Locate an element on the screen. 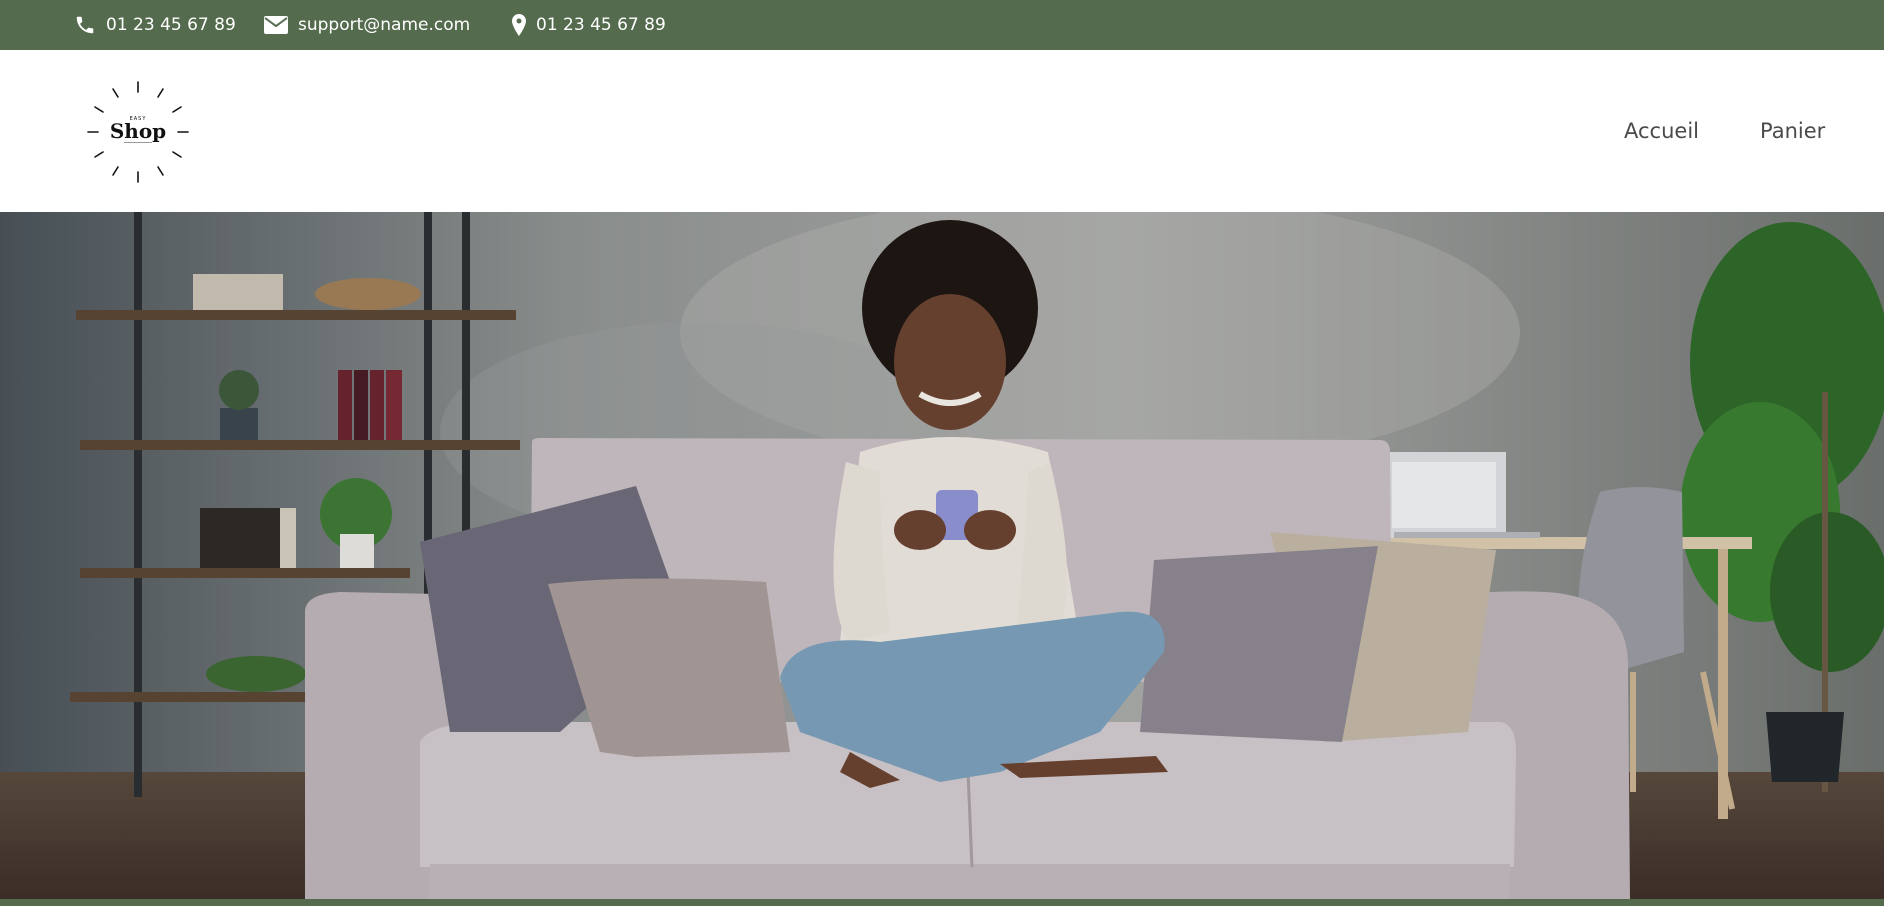 Image resolution: width=1884 pixels, height=906 pixels. email-contact: support@name.com is located at coordinates (367, 25).